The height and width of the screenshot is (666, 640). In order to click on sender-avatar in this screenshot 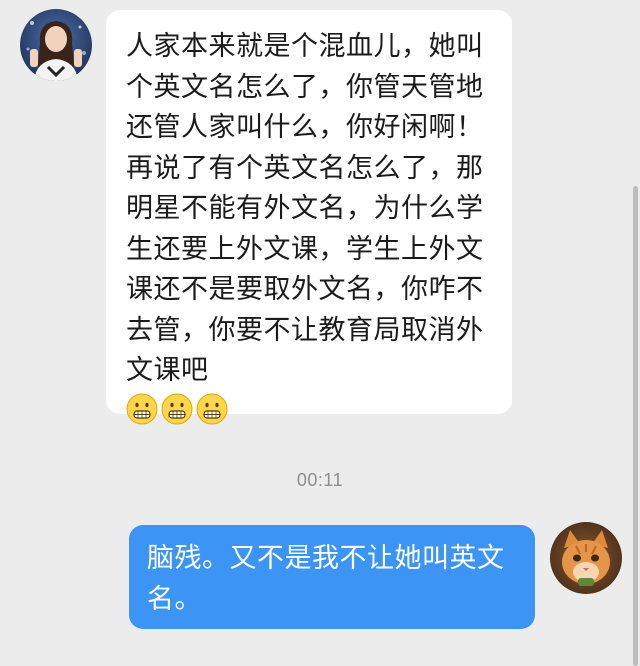, I will do `click(56, 45)`.